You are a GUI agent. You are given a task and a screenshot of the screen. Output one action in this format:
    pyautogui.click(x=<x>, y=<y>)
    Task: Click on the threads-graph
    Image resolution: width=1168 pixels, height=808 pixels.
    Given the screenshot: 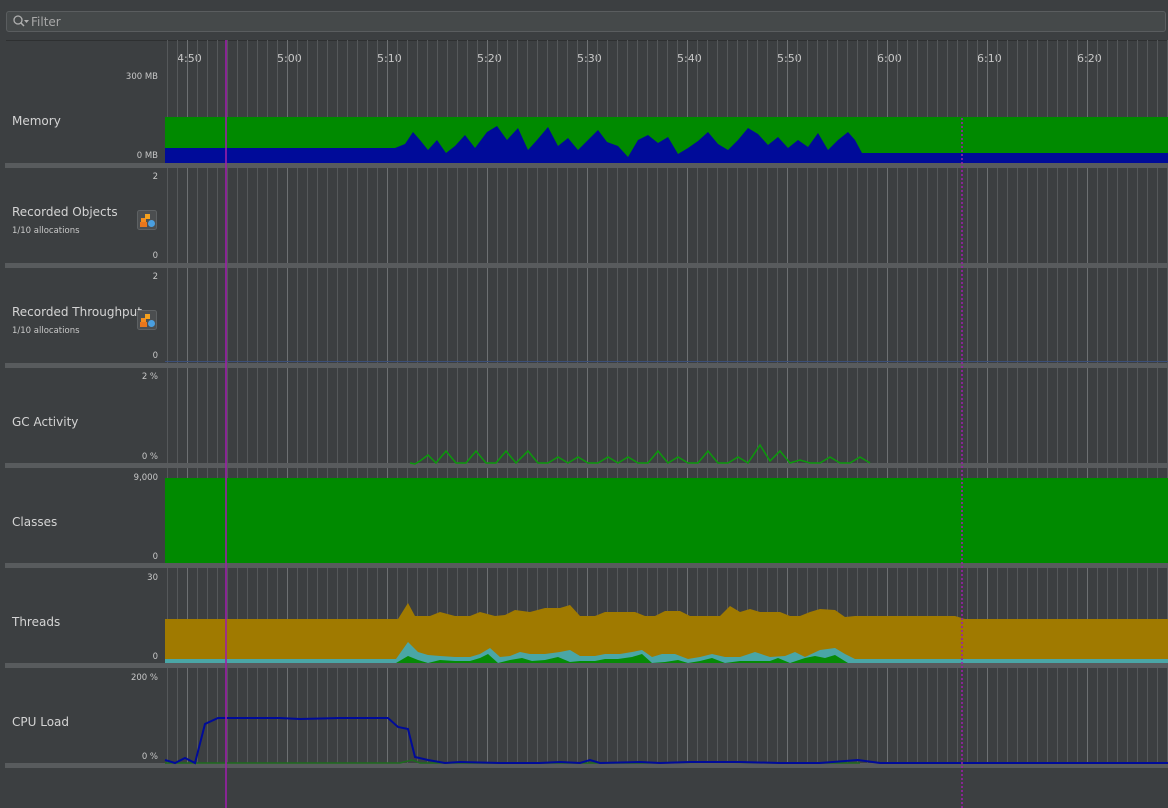 What is the action you would take?
    pyautogui.click(x=666, y=633)
    